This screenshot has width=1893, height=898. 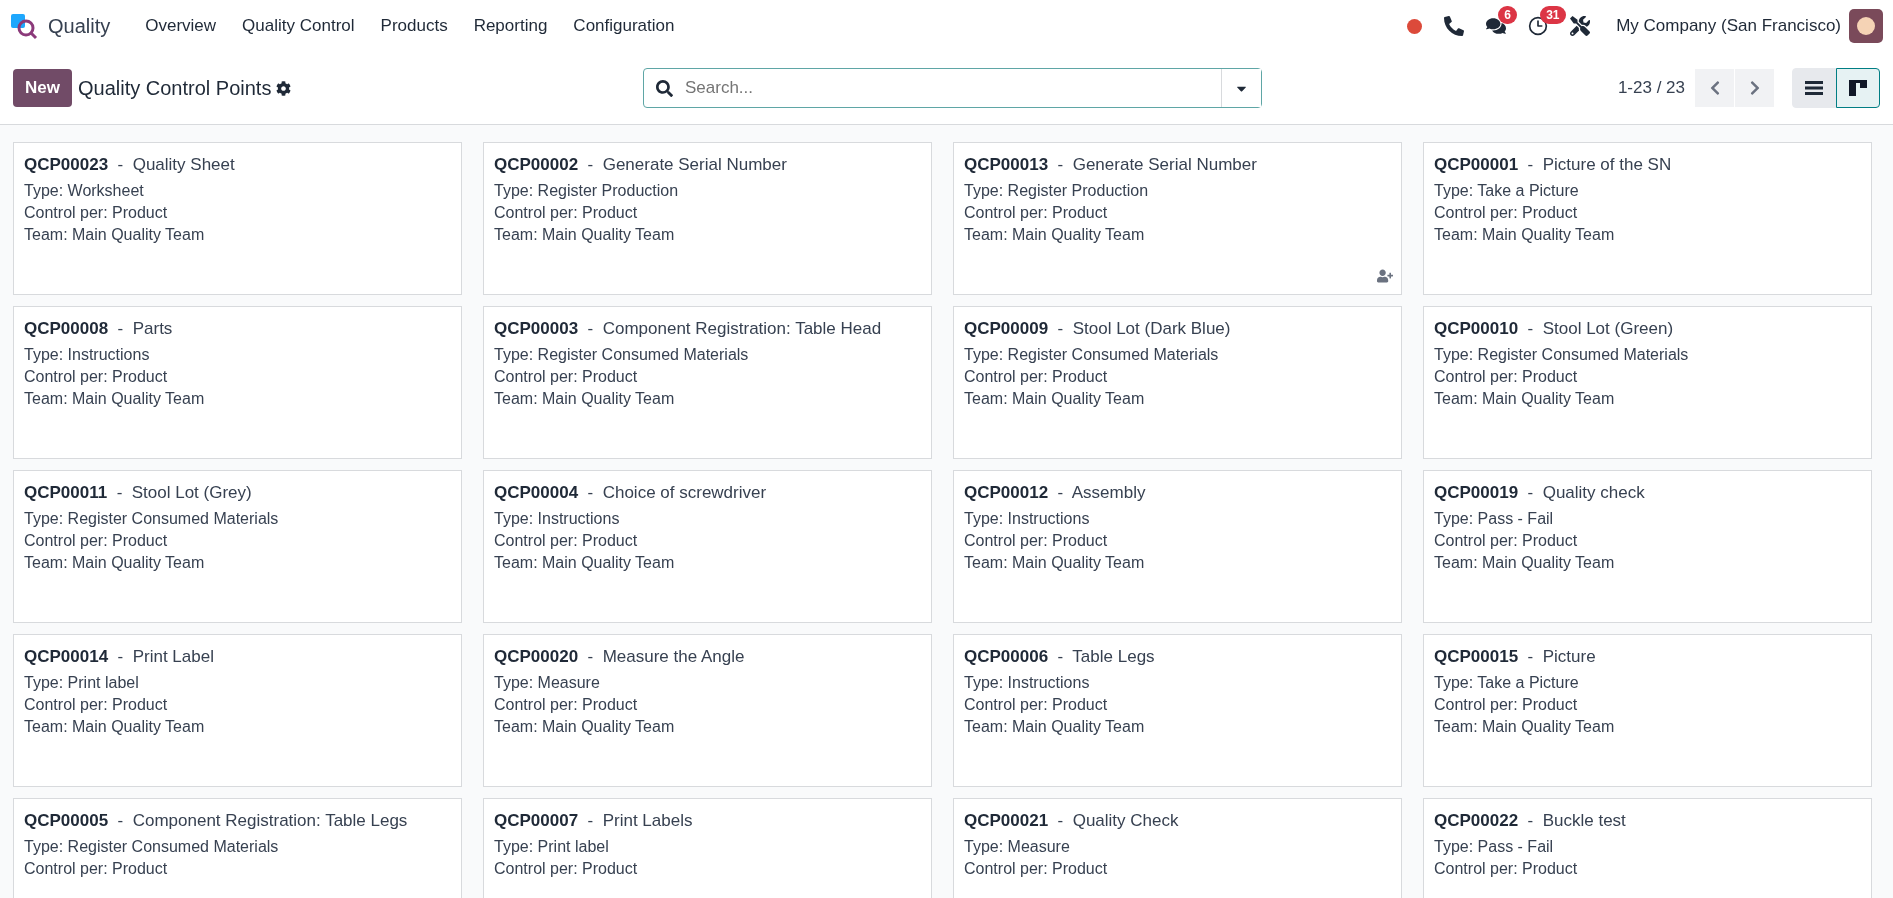 What do you see at coordinates (641, 165) in the screenshot?
I see `card-title: QCP00002 - Generate Serial Number` at bounding box center [641, 165].